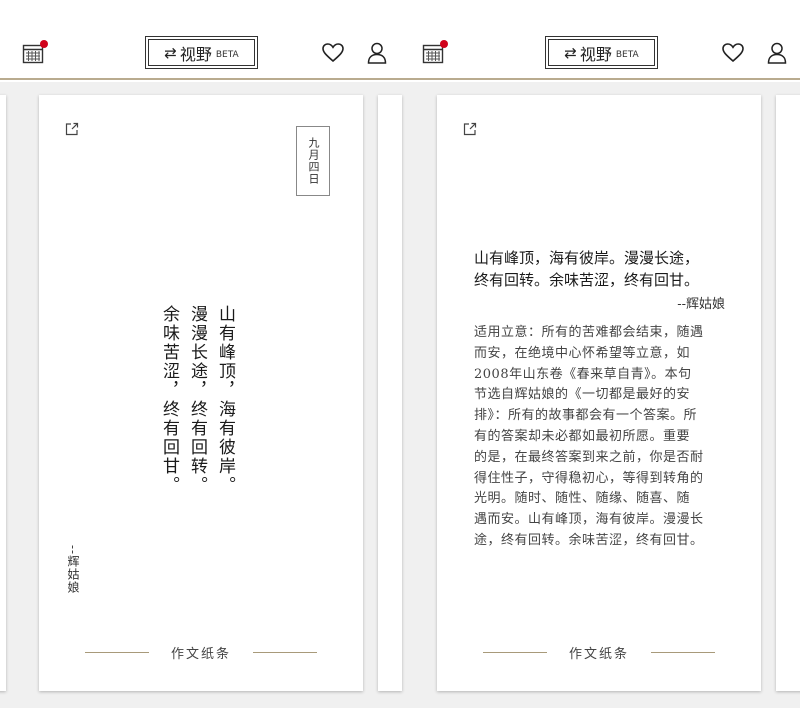 This screenshot has height=708, width=800. Describe the element at coordinates (582, 499) in the screenshot. I see `note-line: 光明。随时、随性、随缘、随喜、随` at that location.